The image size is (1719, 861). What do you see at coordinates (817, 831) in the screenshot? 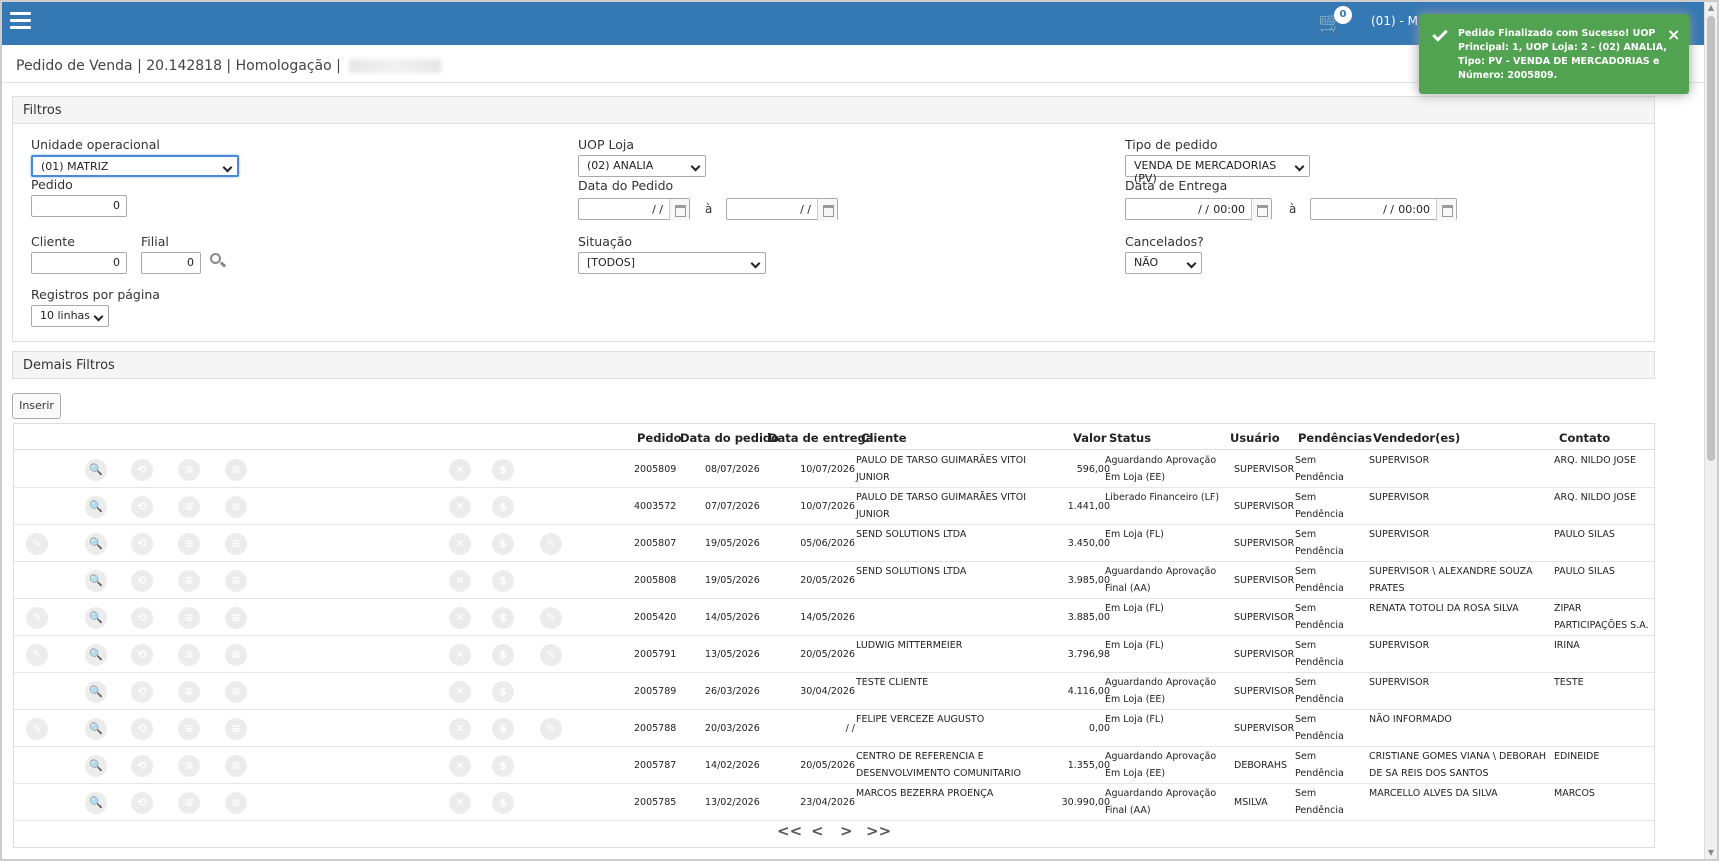
I see `pager-prev: <` at bounding box center [817, 831].